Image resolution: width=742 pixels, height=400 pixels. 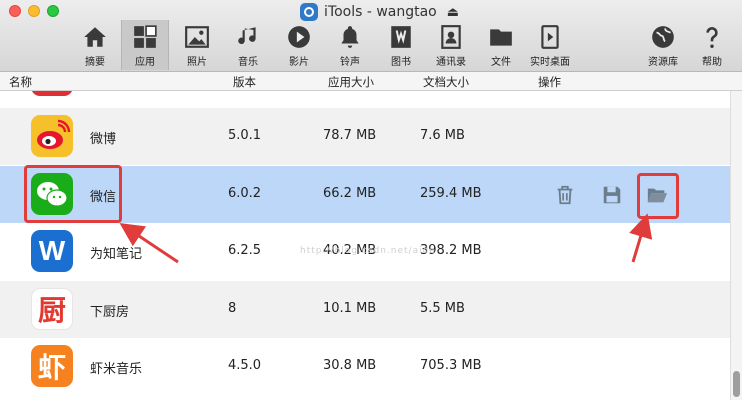 I want to click on watermark: http://blog.csdn.net/aide, so click(x=368, y=251).